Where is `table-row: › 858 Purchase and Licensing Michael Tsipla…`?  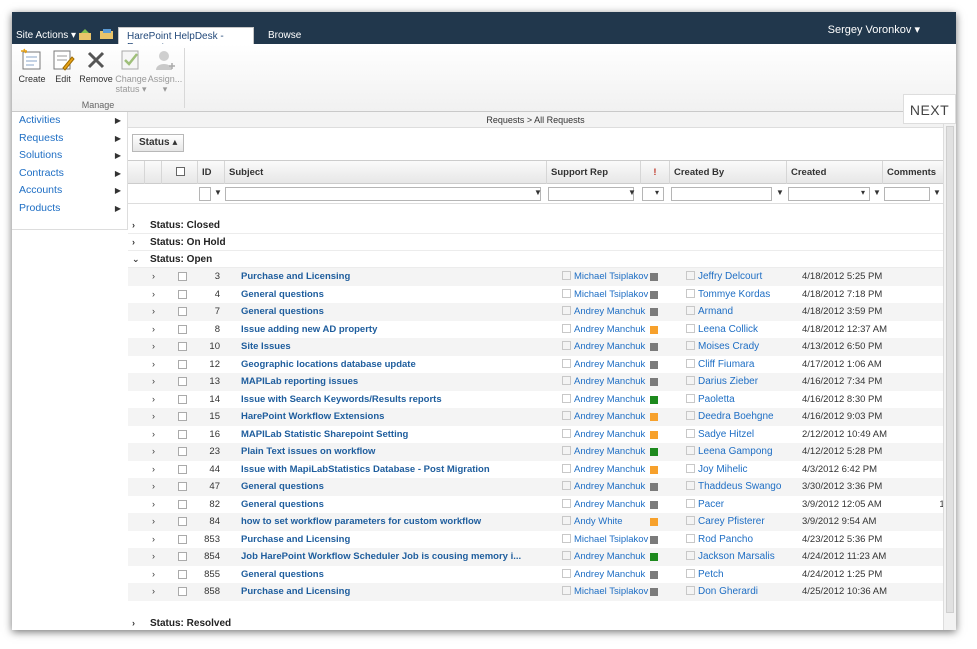 table-row: › 858 Purchase and Licensing Michael Tsipla… is located at coordinates (539, 592).